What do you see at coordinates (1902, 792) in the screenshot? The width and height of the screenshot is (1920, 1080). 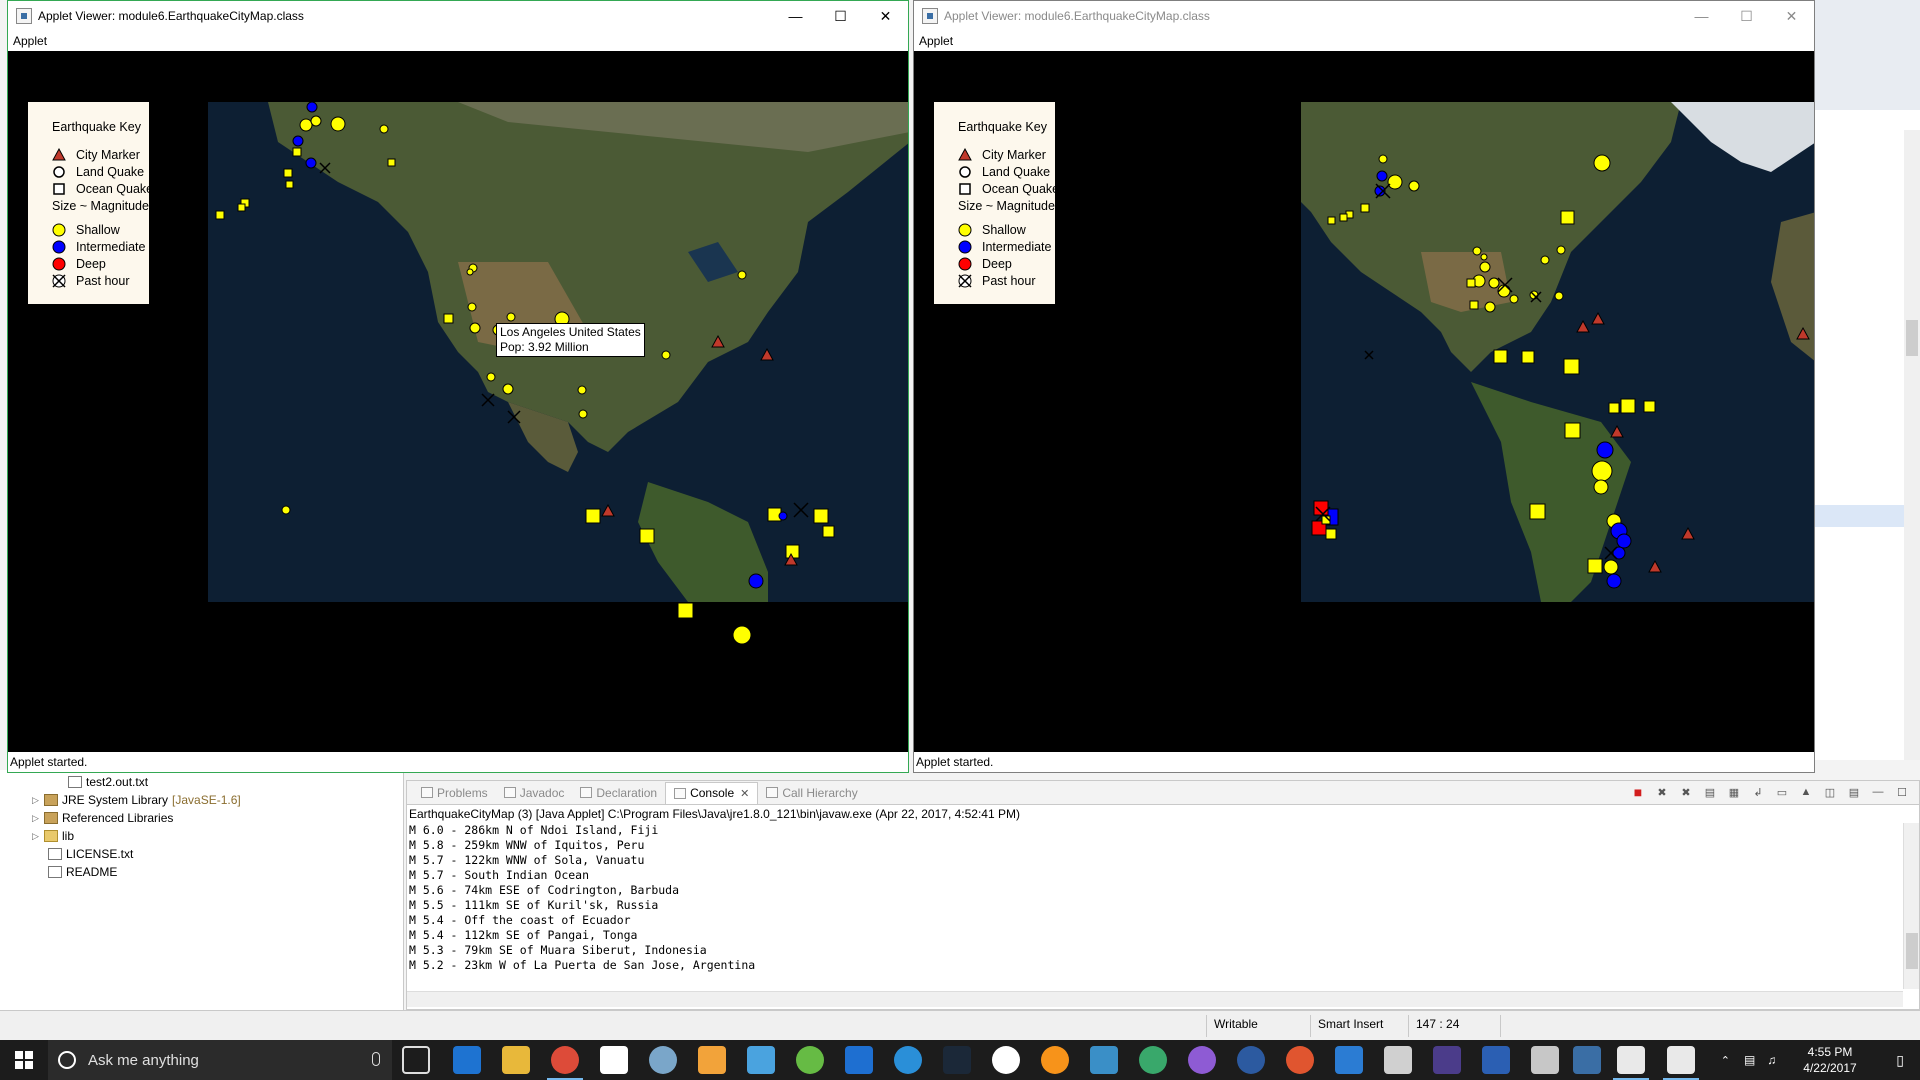 I see `maximize-view-icon: ☐` at bounding box center [1902, 792].